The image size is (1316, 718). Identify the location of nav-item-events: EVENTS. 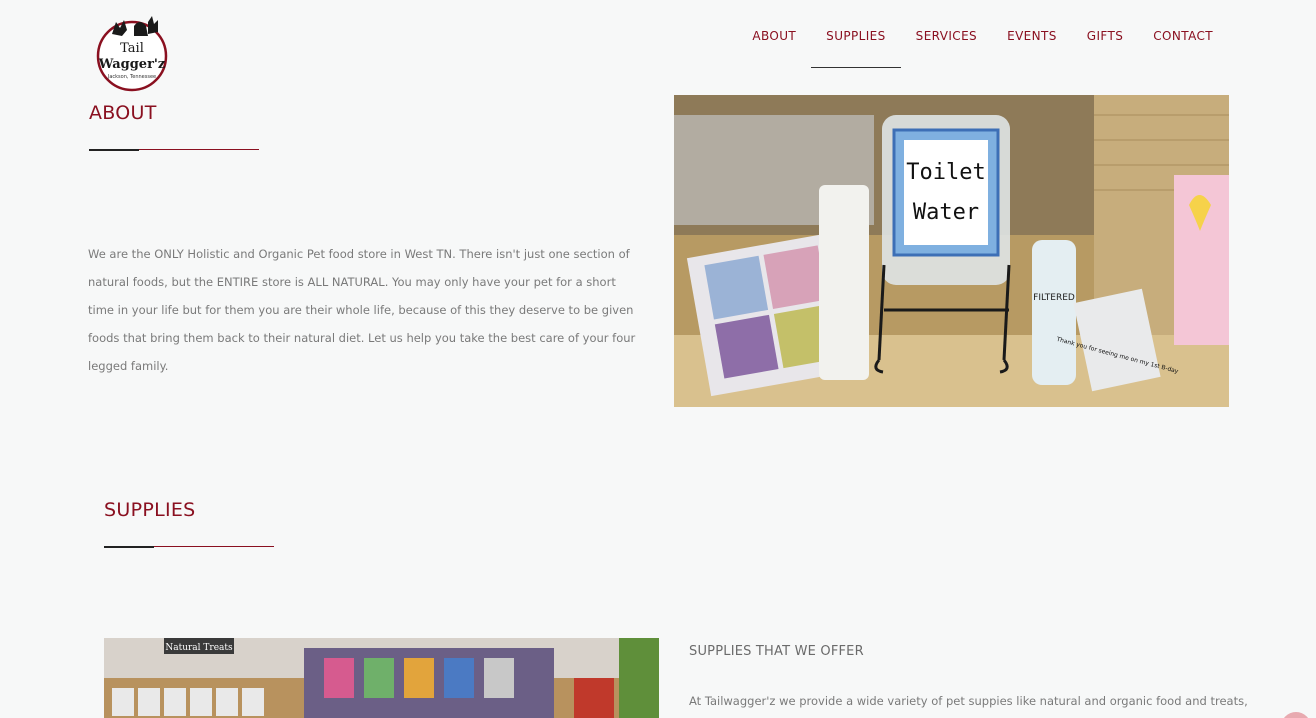
(1032, 48).